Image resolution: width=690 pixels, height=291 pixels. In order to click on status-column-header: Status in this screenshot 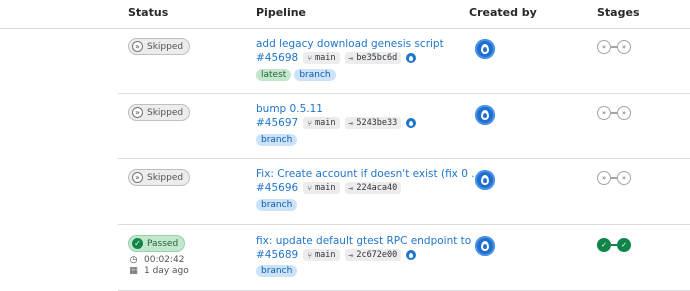, I will do `click(148, 12)`.